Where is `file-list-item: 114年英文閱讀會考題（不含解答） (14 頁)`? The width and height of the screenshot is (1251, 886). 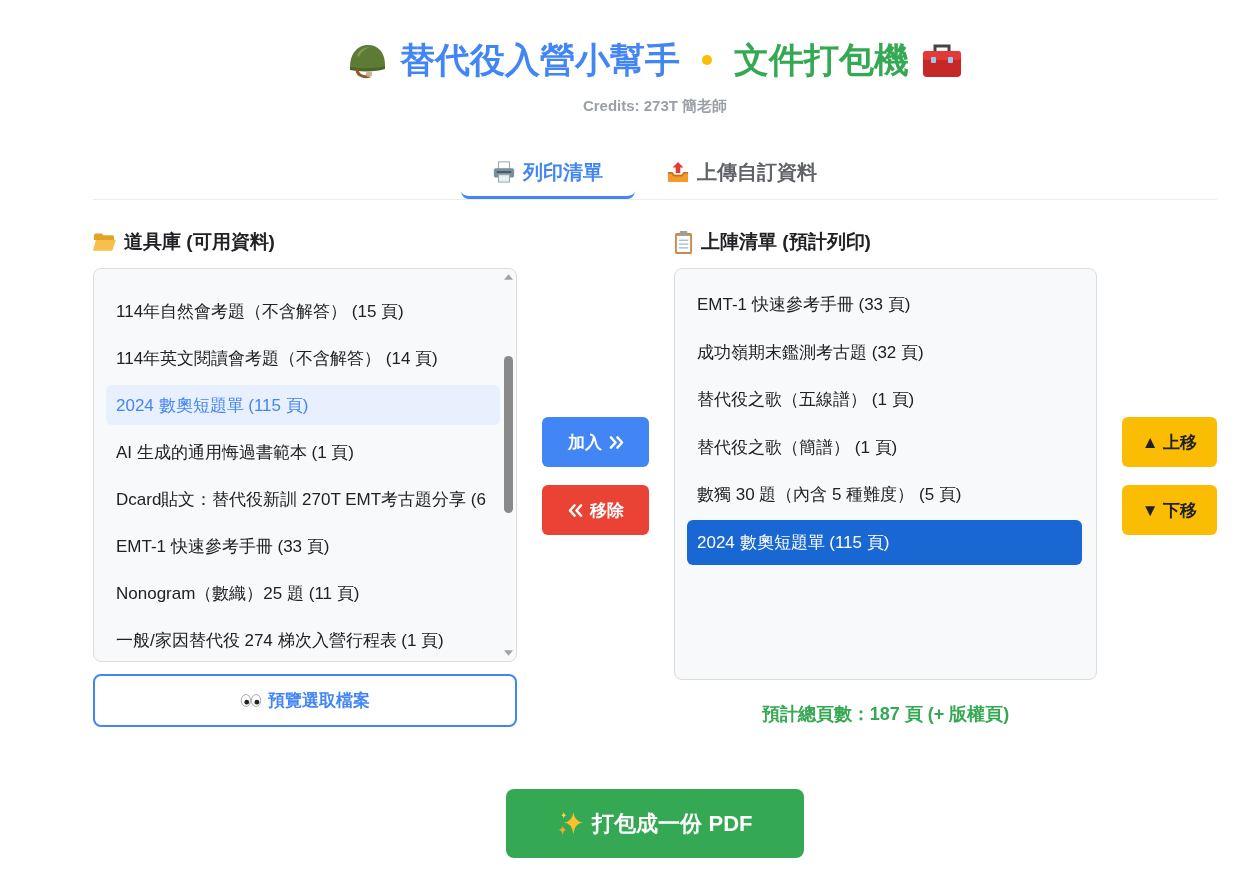 file-list-item: 114年英文閱讀會考題（不含解答） (14 頁) is located at coordinates (303, 358).